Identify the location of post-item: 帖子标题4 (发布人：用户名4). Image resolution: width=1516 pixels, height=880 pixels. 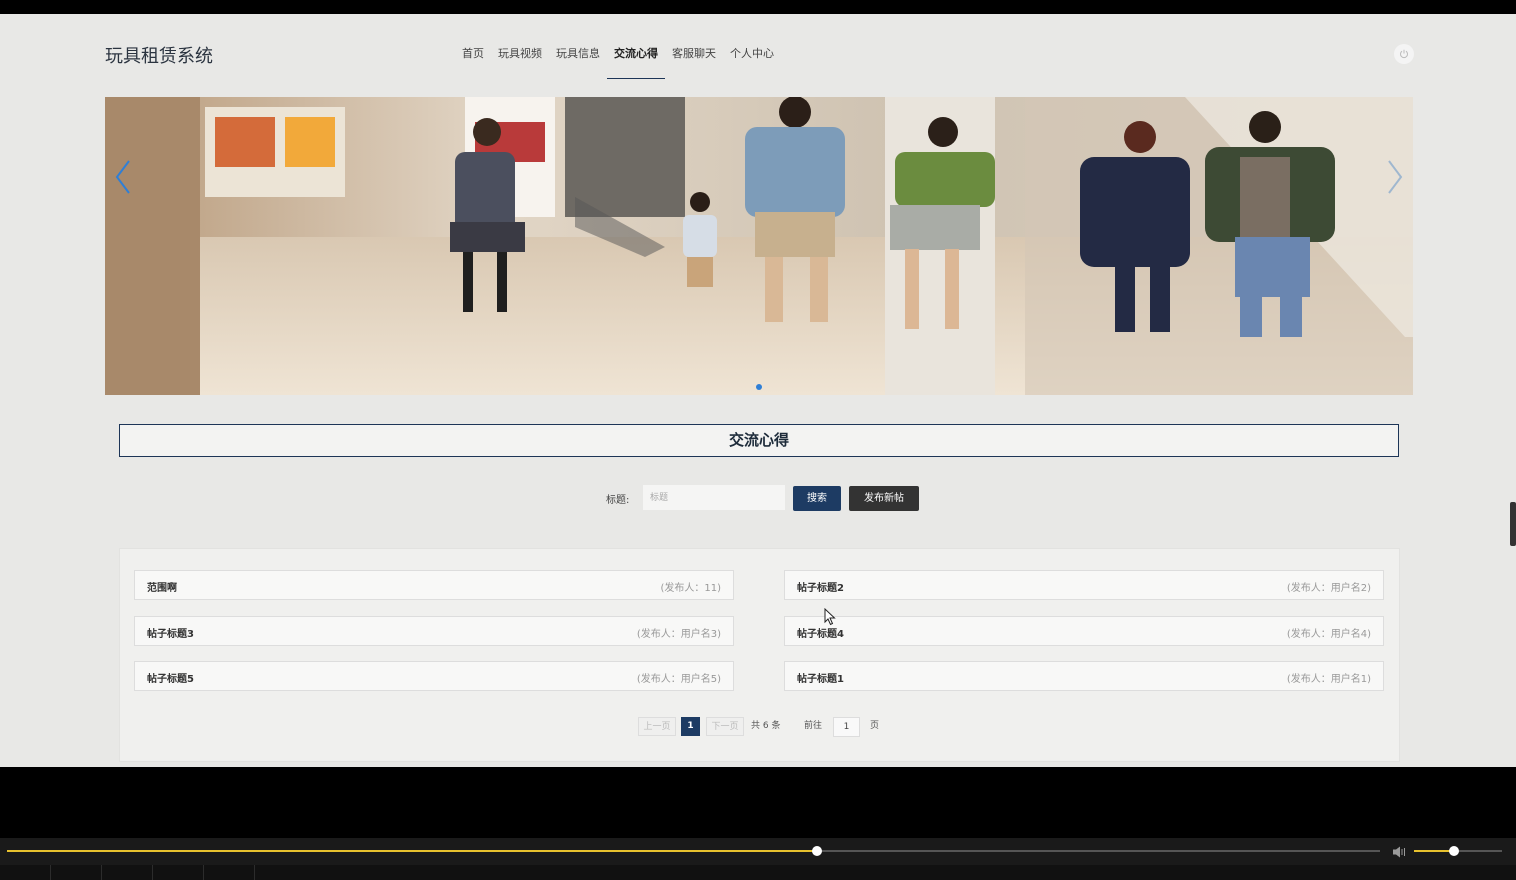
(1084, 631).